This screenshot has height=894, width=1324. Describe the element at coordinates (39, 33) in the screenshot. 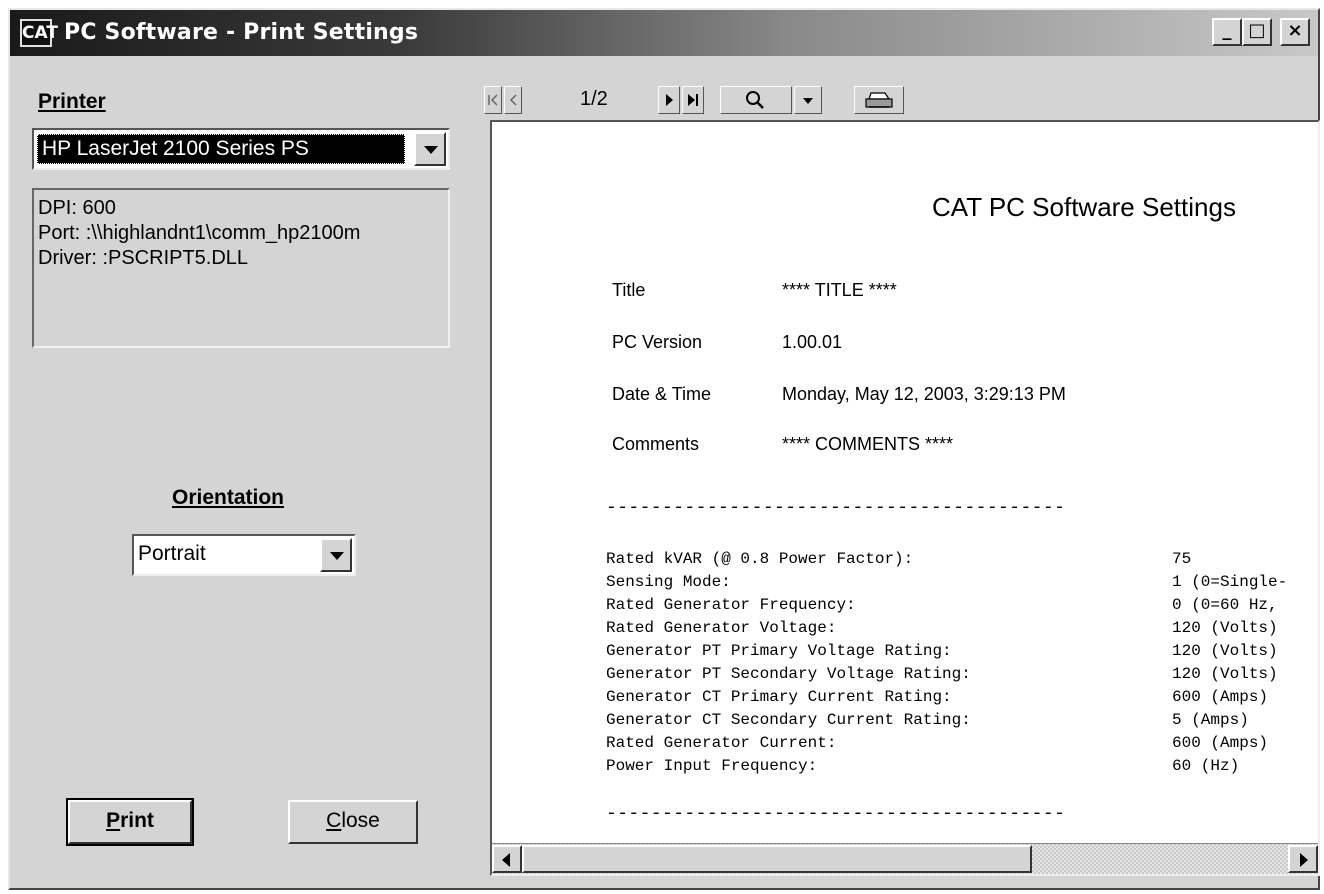

I see `cat-logo-icon: CAT` at that location.